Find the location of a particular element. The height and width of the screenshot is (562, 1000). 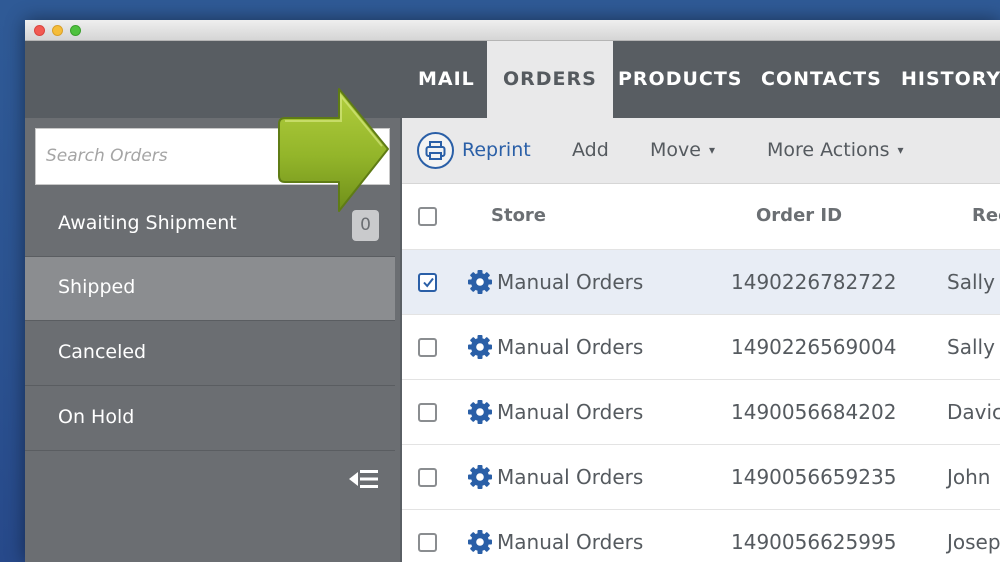

tab-products: PRODUCTS is located at coordinates (680, 79).